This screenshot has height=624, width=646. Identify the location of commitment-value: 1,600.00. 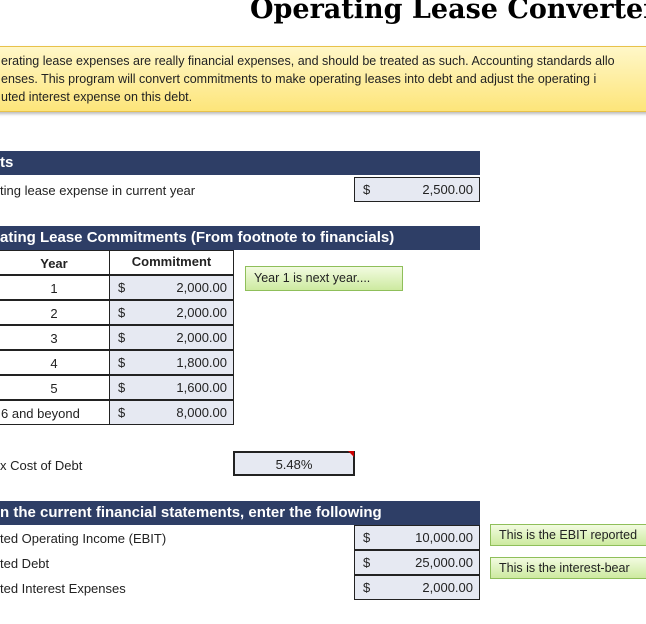
(201, 387).